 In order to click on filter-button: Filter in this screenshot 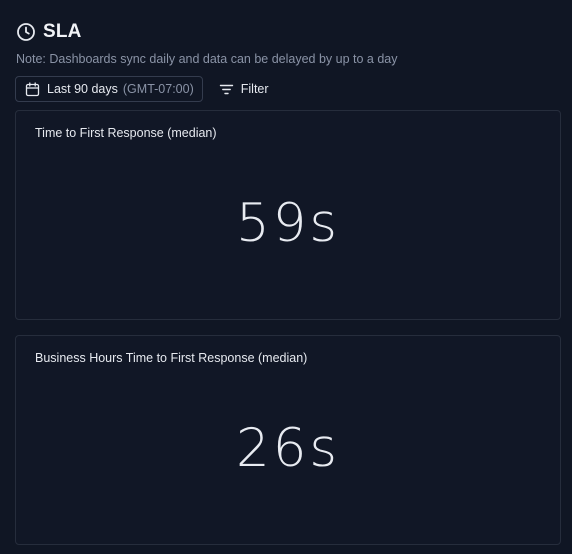, I will do `click(244, 89)`.